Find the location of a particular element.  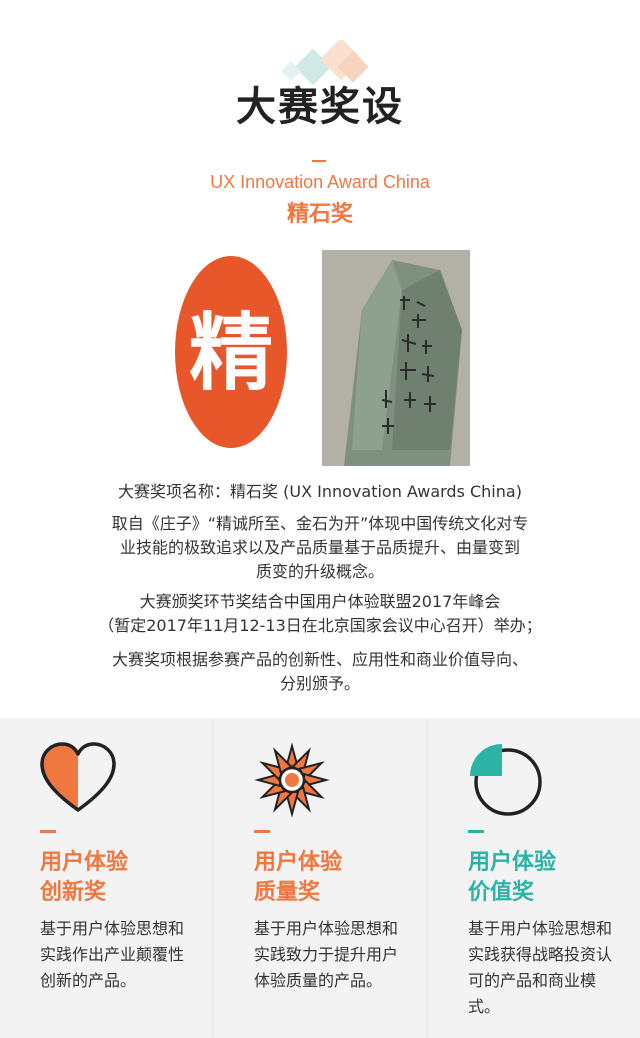

award-description: 基于用户体验思想和实践致力于提升用户体验质量的产品。 is located at coordinates (326, 954).